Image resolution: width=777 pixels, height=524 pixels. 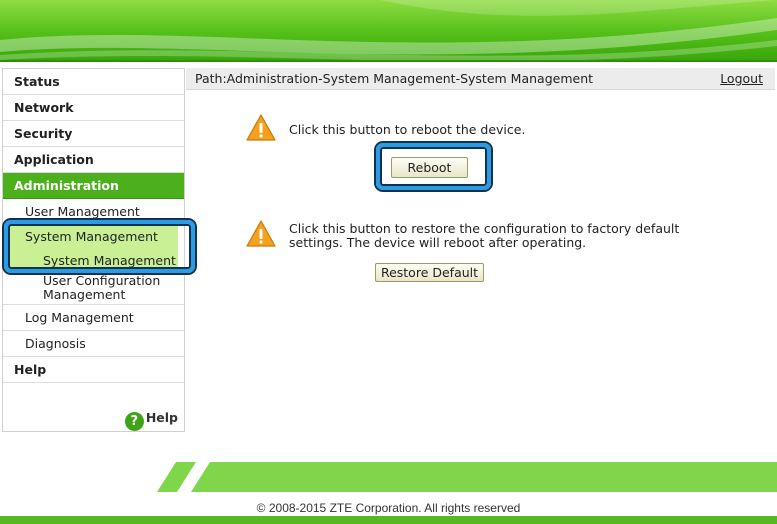 I want to click on warning-icon-reboot, so click(x=261, y=127).